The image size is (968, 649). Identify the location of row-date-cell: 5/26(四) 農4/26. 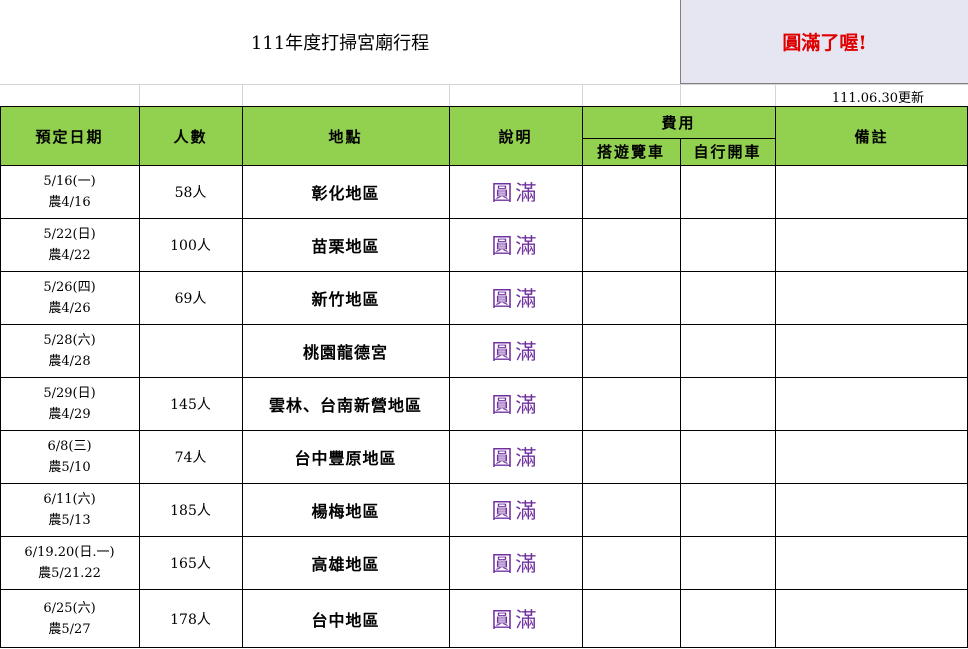
(69, 297).